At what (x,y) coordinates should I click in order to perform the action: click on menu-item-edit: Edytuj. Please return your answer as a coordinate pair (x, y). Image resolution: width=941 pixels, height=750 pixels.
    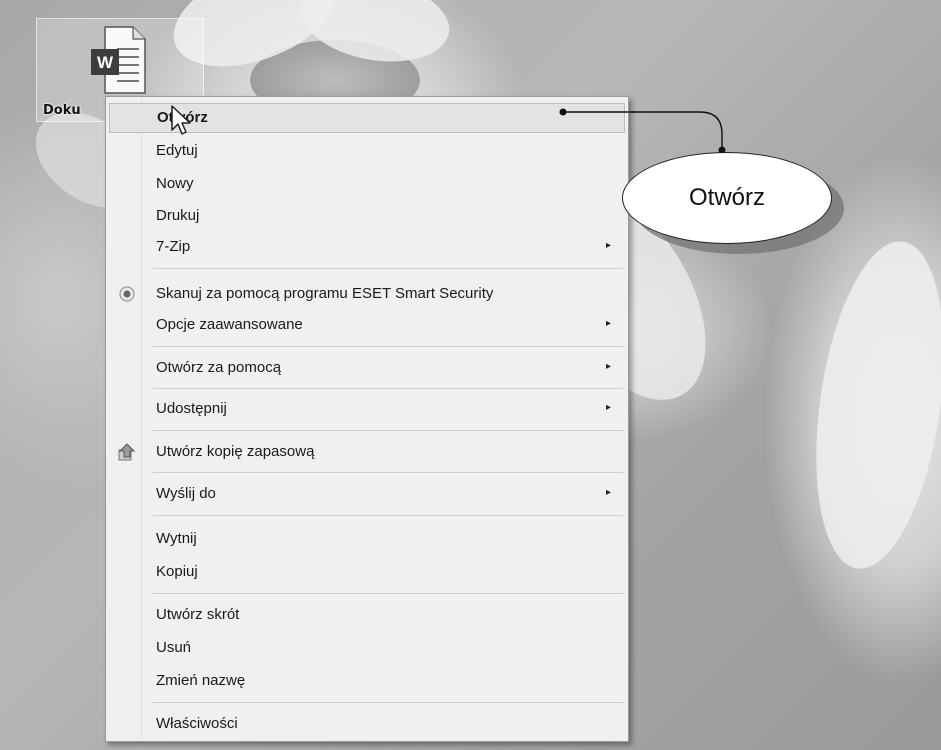
    Looking at the image, I should click on (367, 151).